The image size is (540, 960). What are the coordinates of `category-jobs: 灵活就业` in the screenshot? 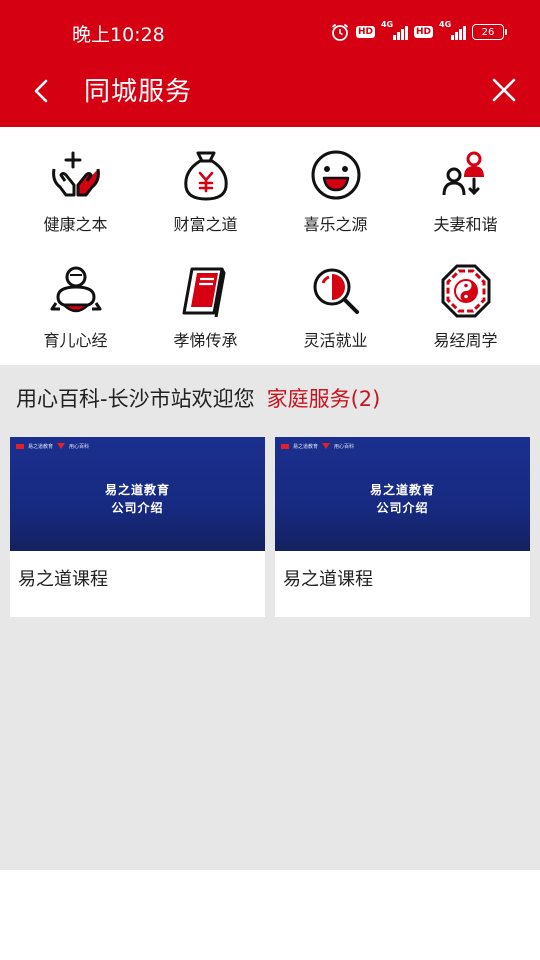 It's located at (335, 318).